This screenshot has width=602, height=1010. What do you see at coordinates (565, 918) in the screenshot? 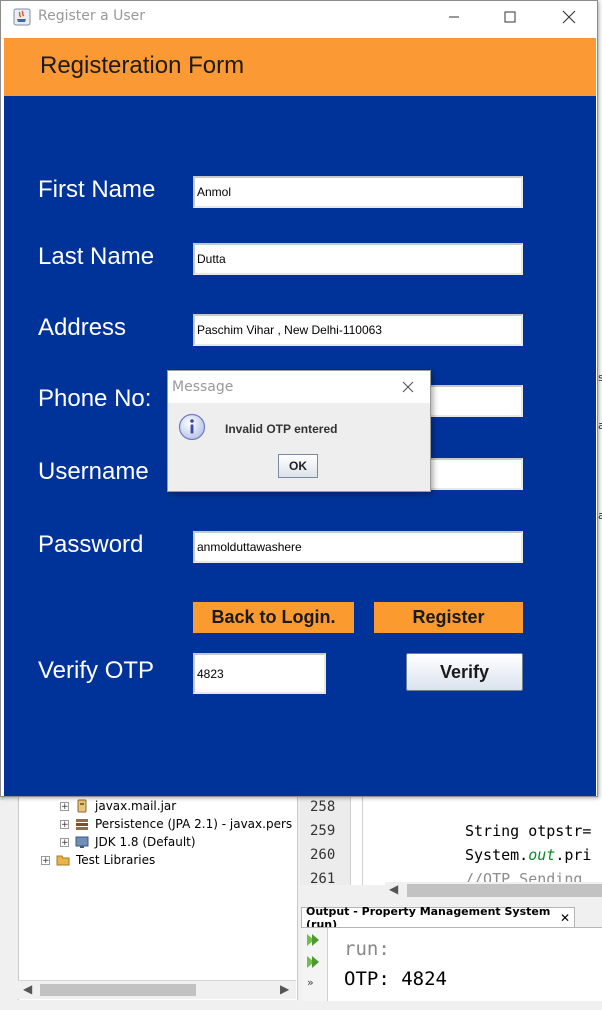
I see `close-icon: ✕` at bounding box center [565, 918].